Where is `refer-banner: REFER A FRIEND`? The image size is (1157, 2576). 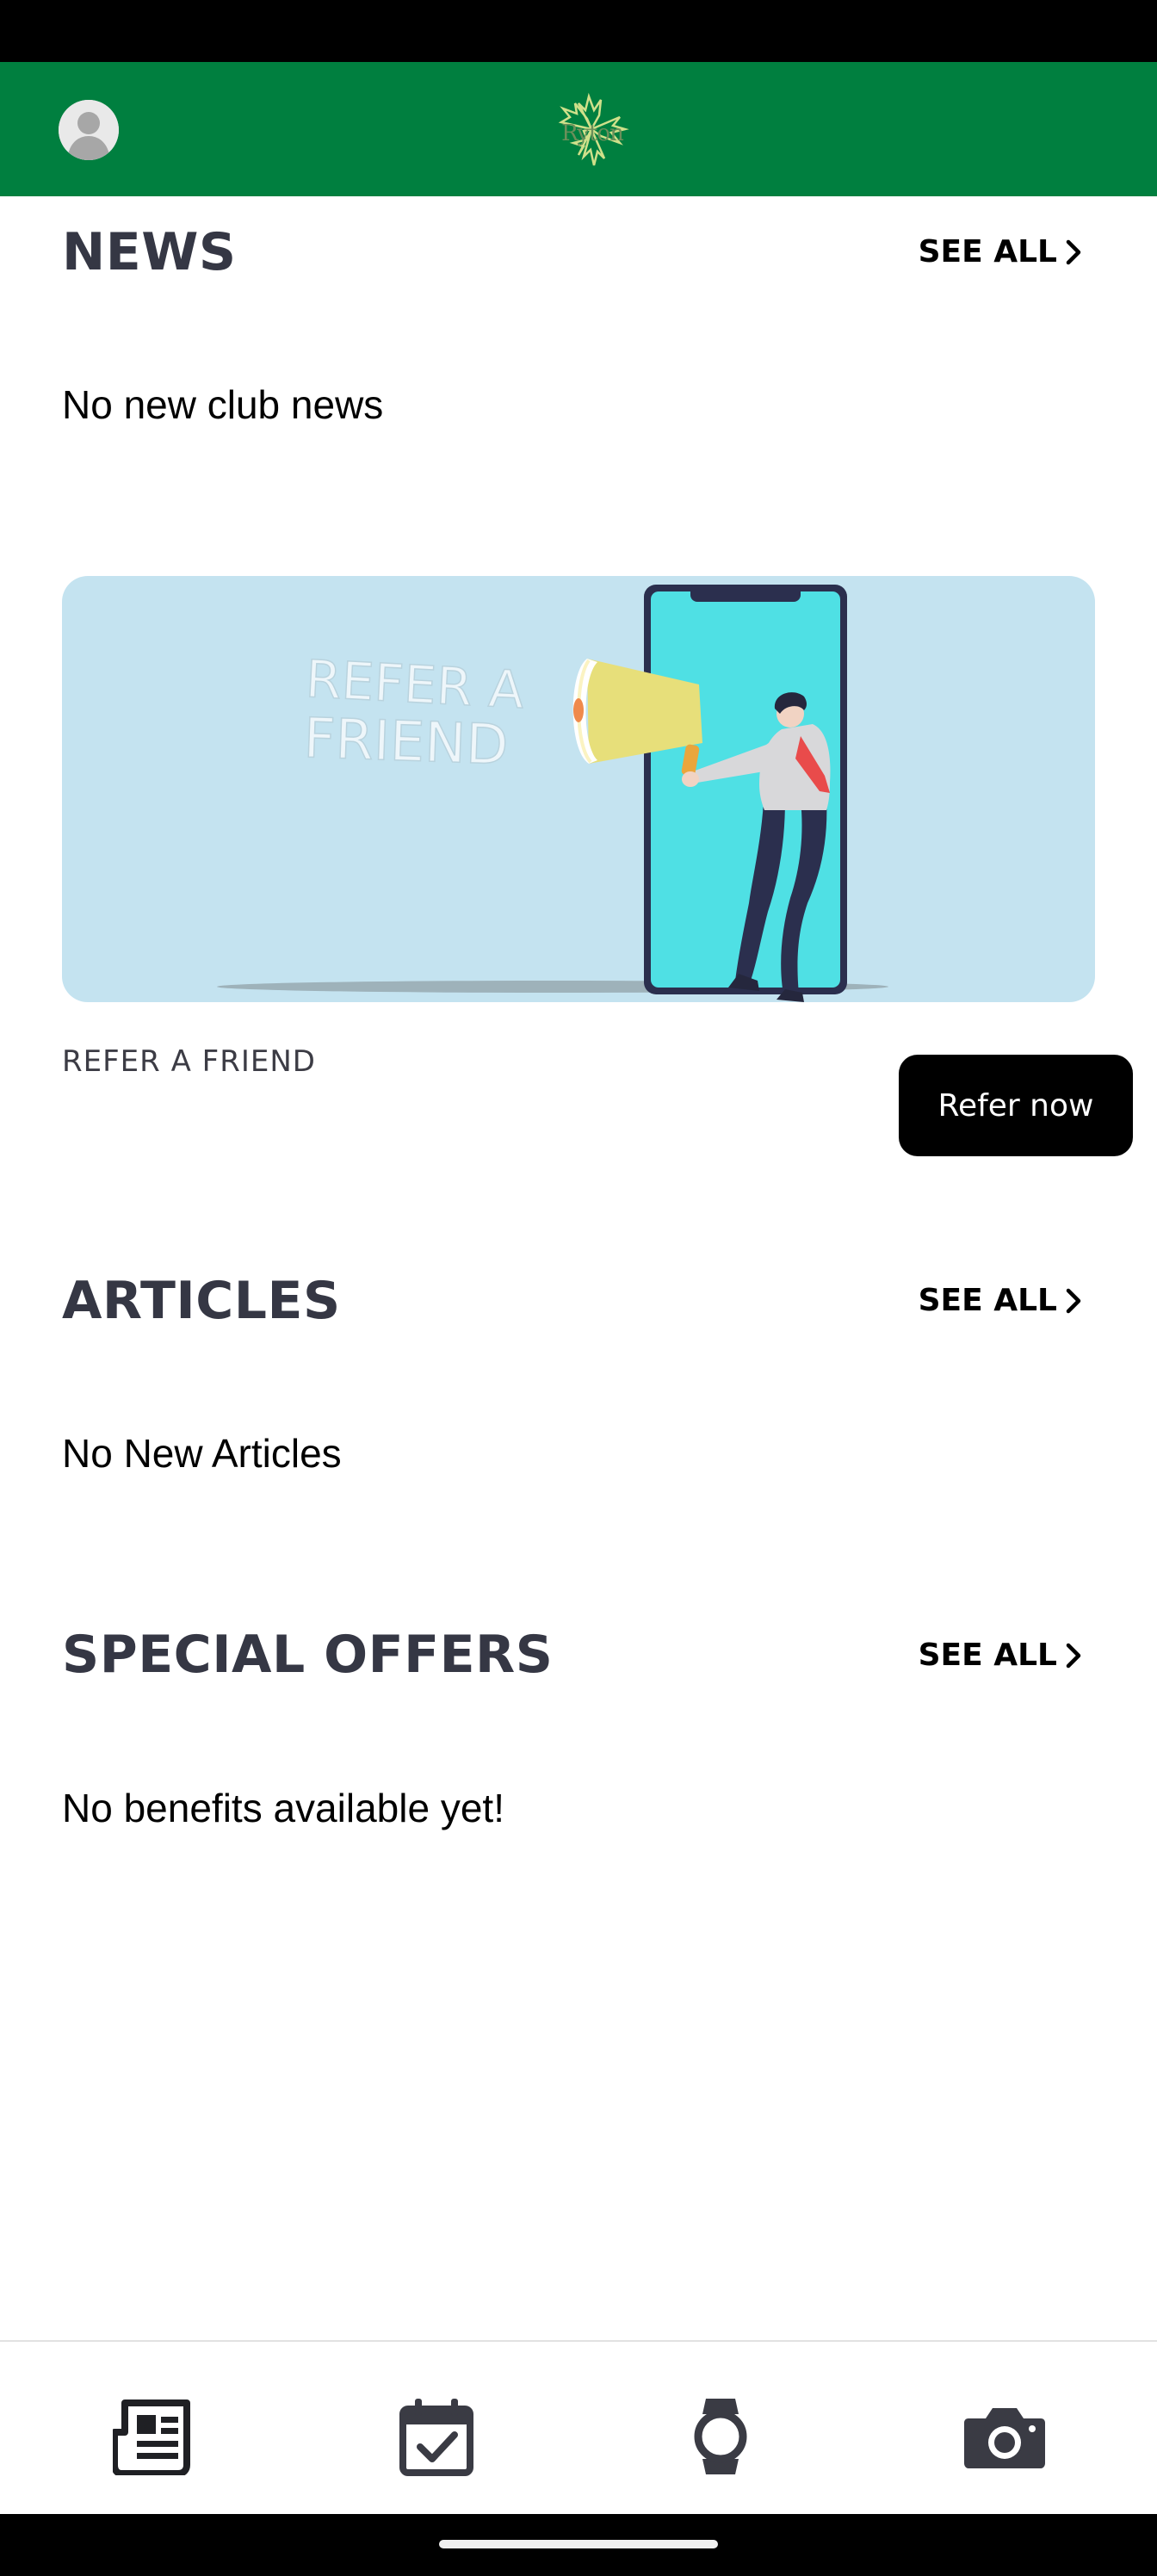 refer-banner: REFER A FRIEND is located at coordinates (579, 789).